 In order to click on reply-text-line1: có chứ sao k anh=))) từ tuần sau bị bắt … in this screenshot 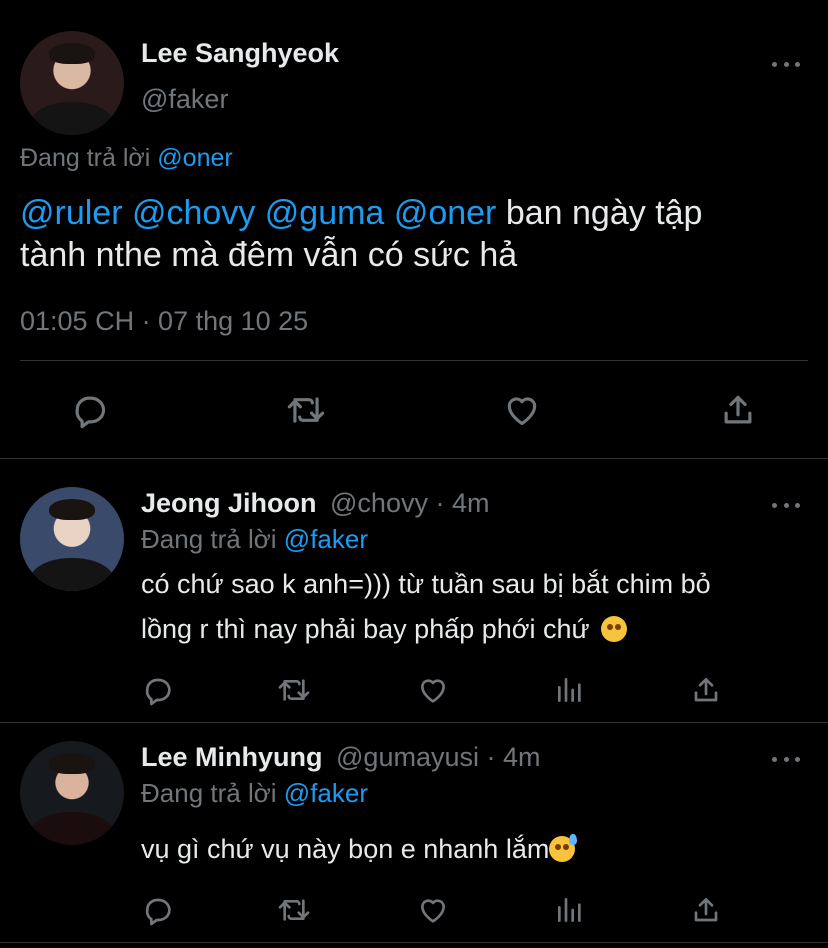, I will do `click(426, 584)`.